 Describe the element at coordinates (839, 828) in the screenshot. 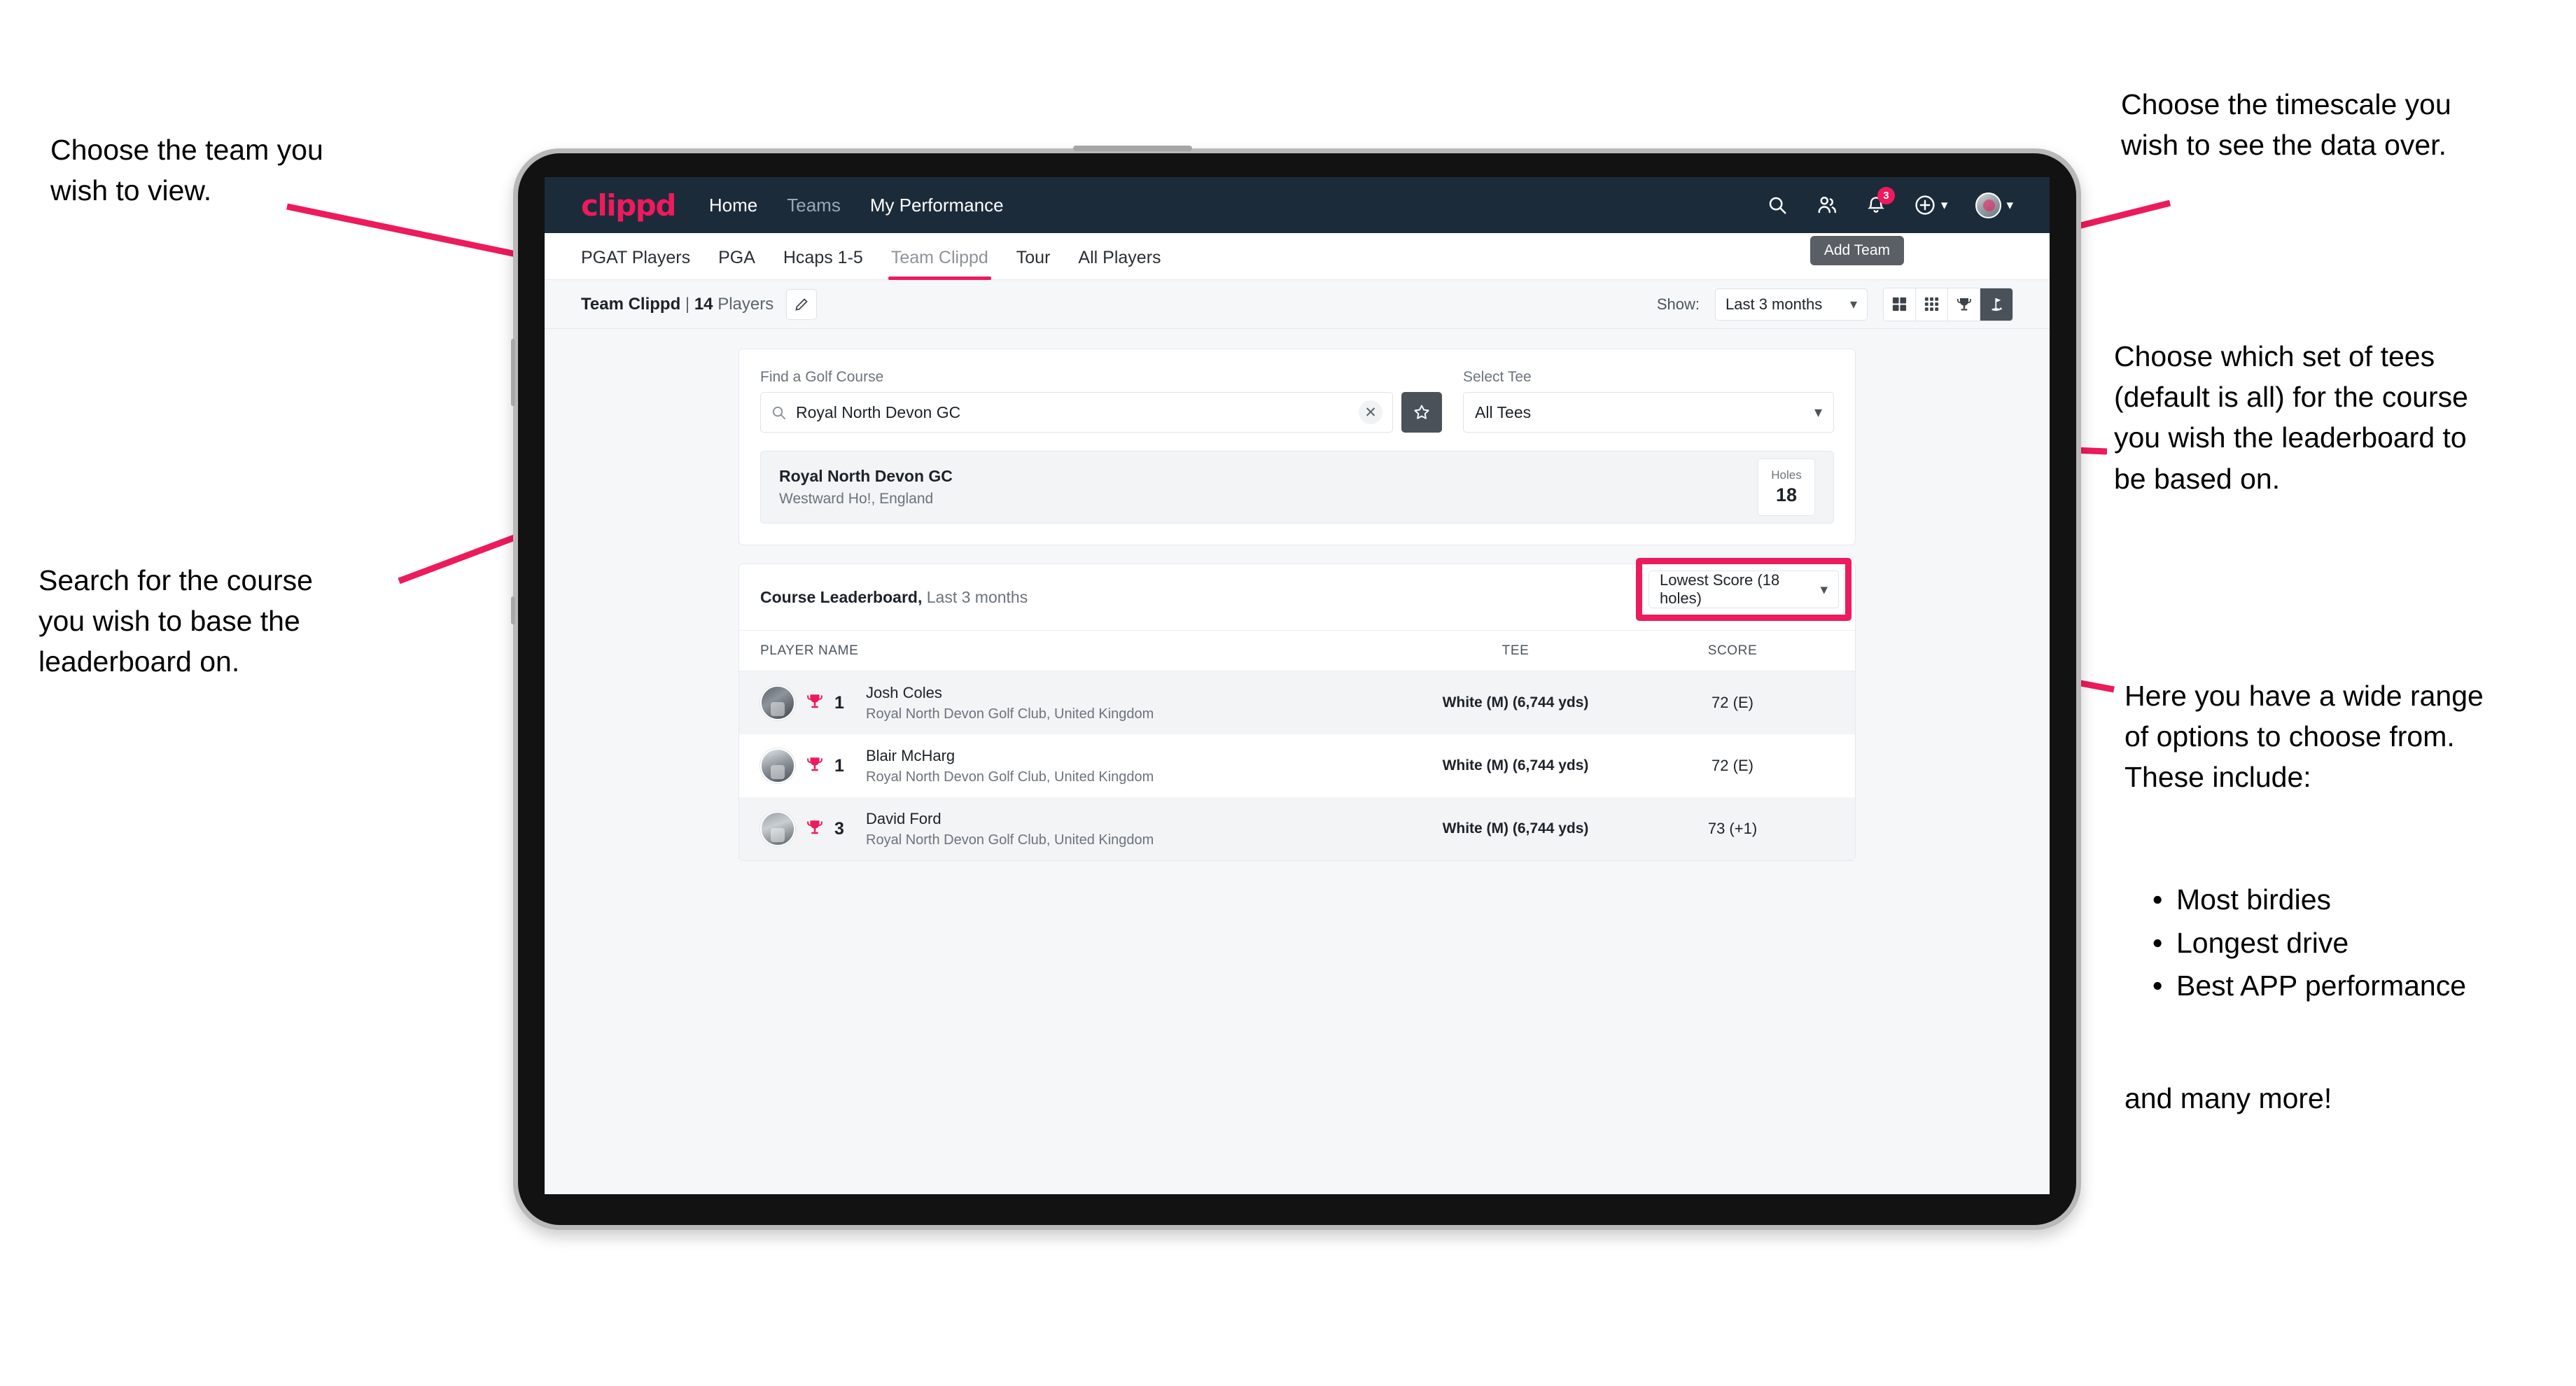

I see `player-rank: 3` at that location.